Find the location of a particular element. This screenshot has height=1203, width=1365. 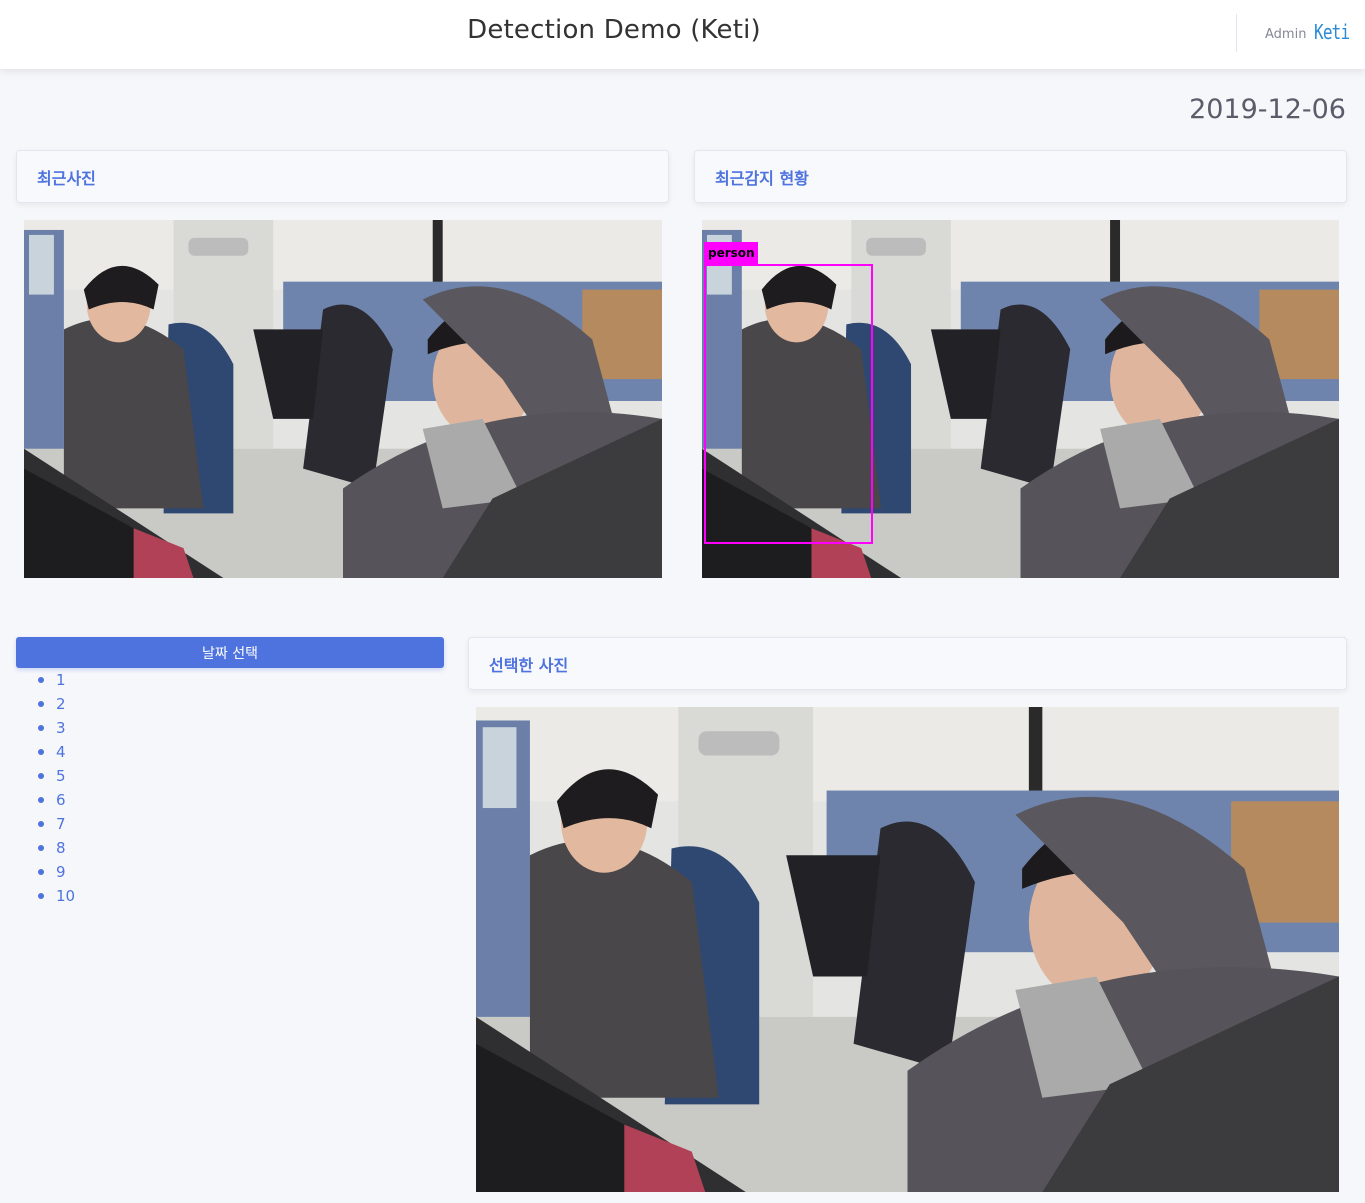

date-list-item: 5 is located at coordinates (56, 776).